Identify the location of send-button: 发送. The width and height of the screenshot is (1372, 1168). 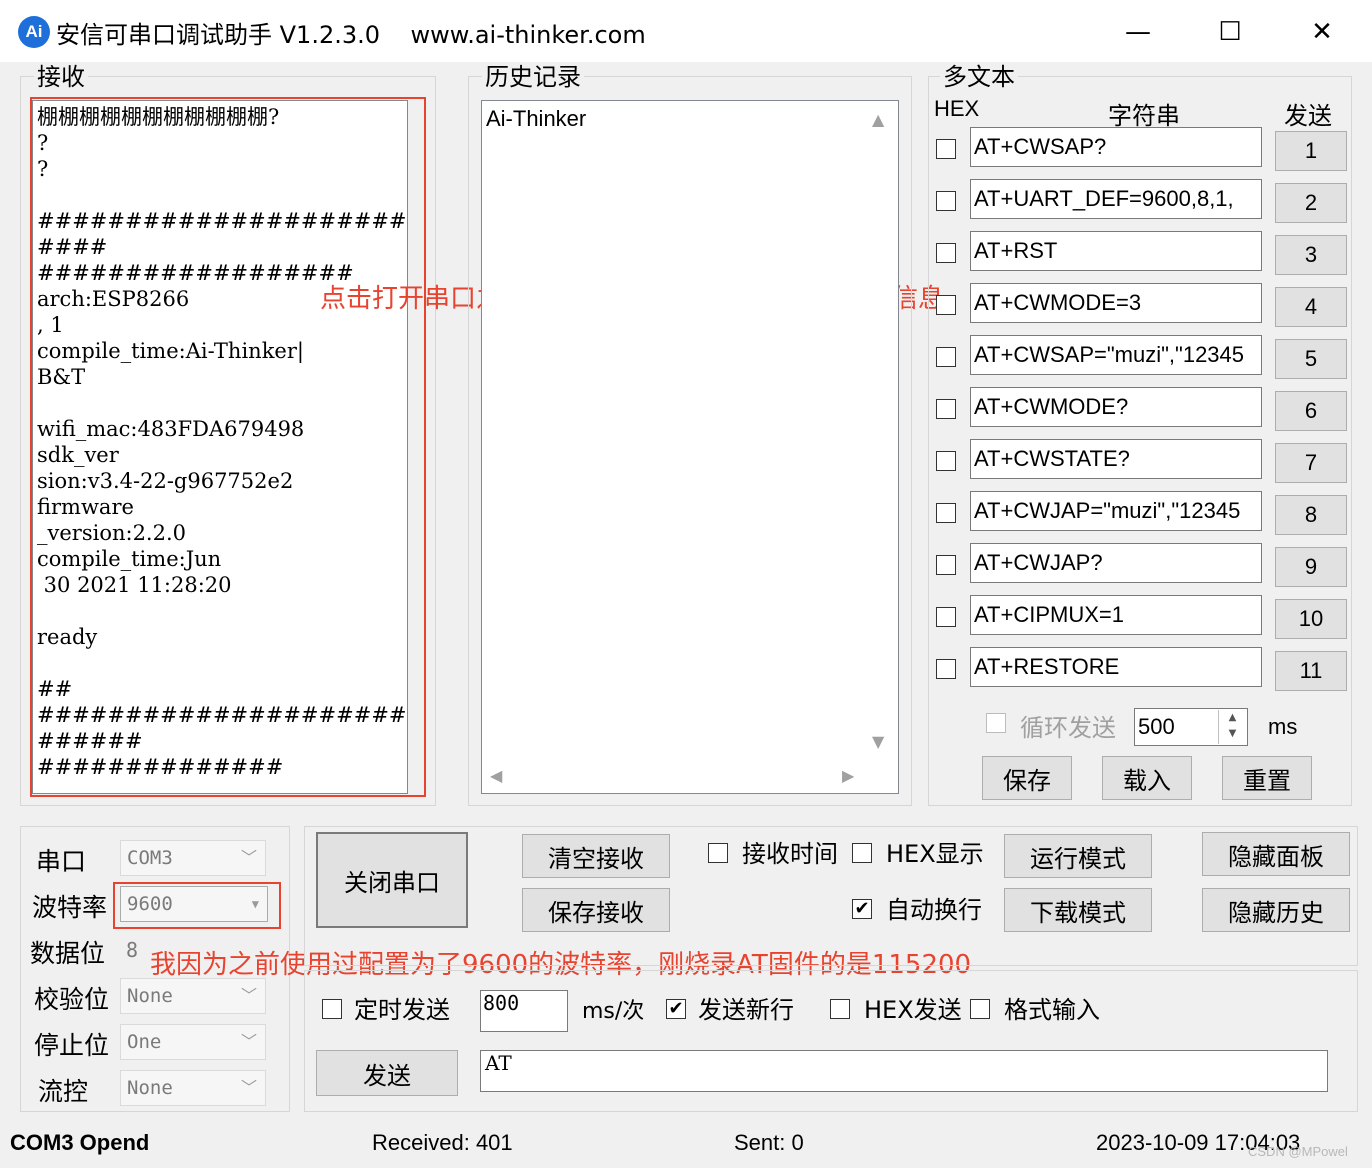
(387, 1073).